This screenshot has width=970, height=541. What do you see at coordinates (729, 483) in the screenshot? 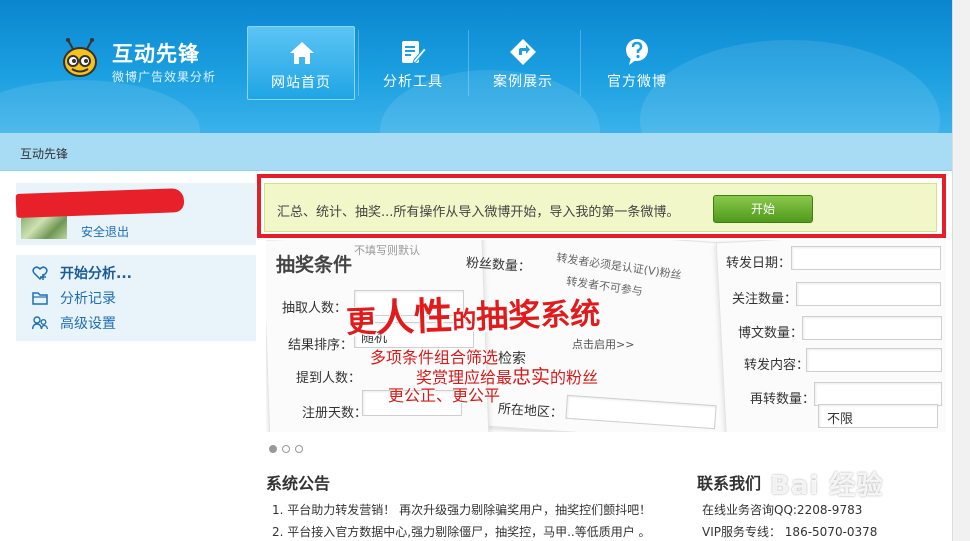
I see `contact-title: 联系我们` at bounding box center [729, 483].